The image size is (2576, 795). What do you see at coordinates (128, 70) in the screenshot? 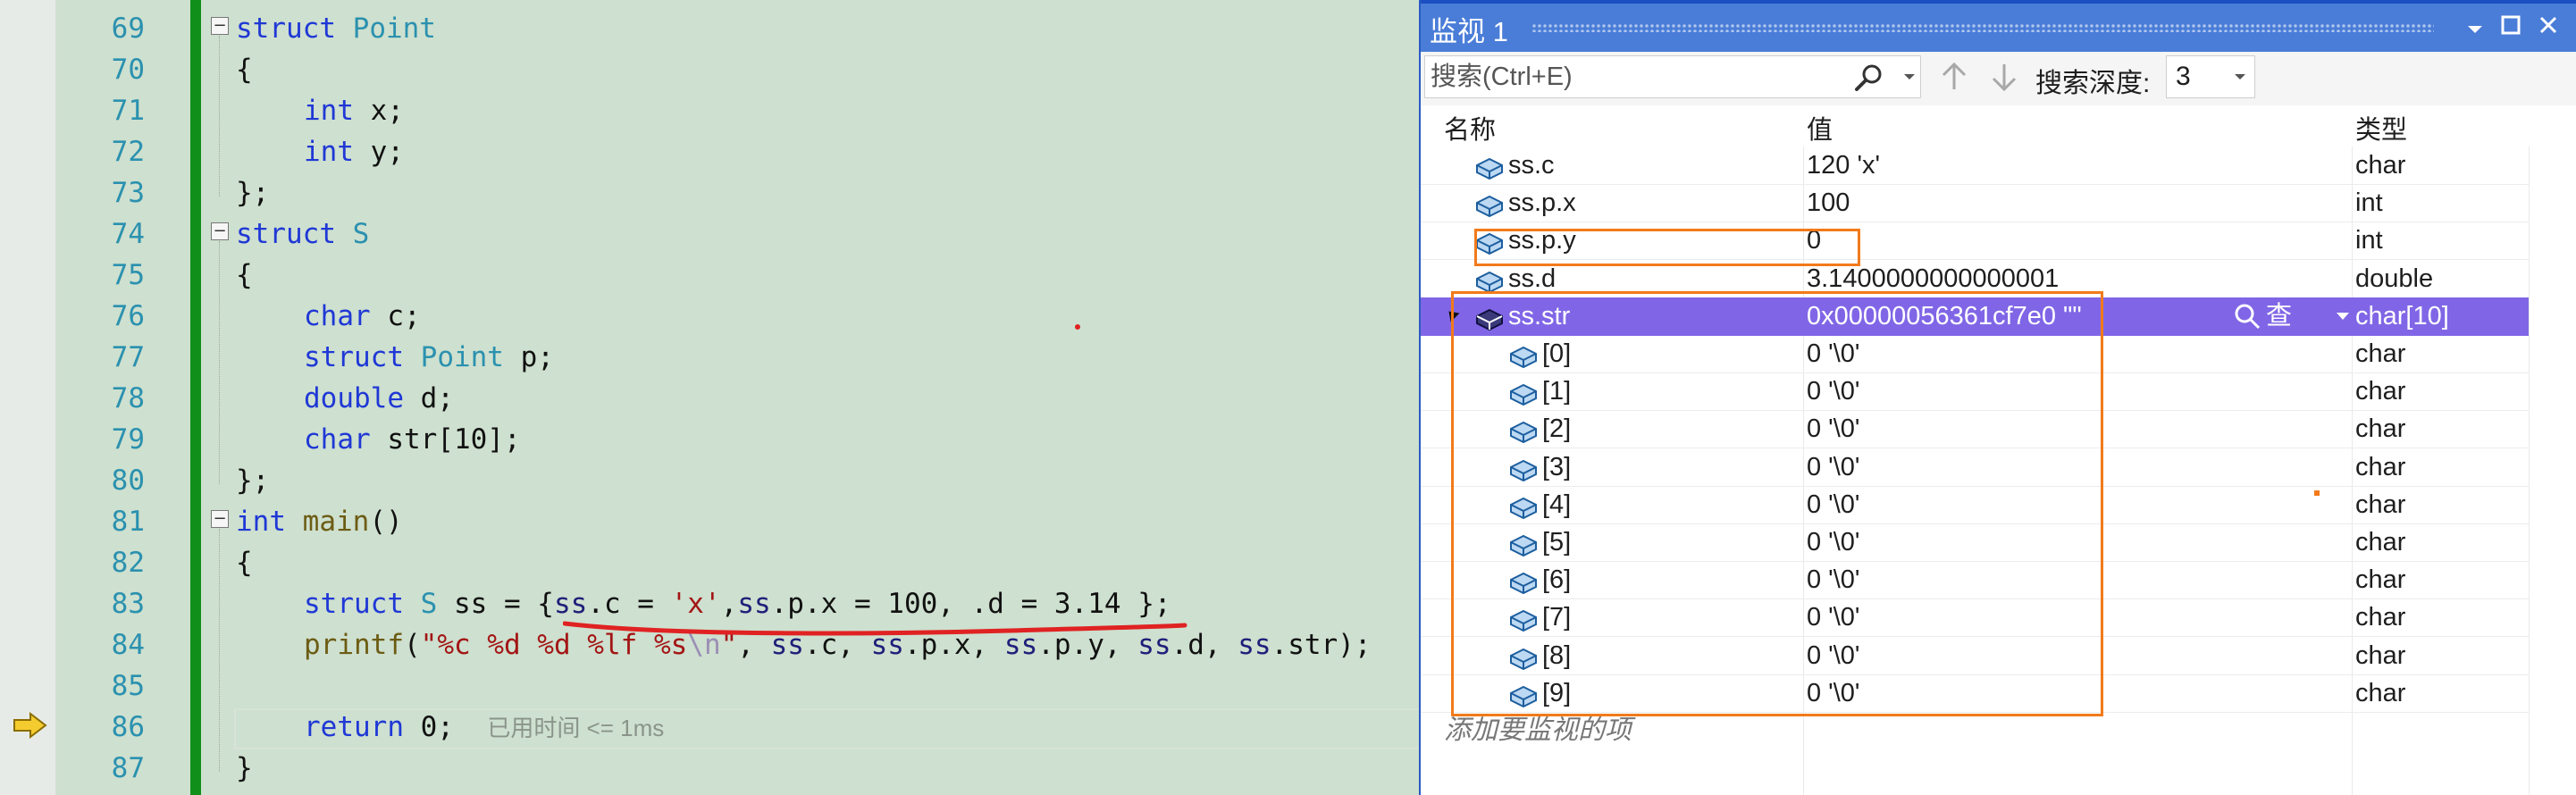
I see `line-number: 70` at bounding box center [128, 70].